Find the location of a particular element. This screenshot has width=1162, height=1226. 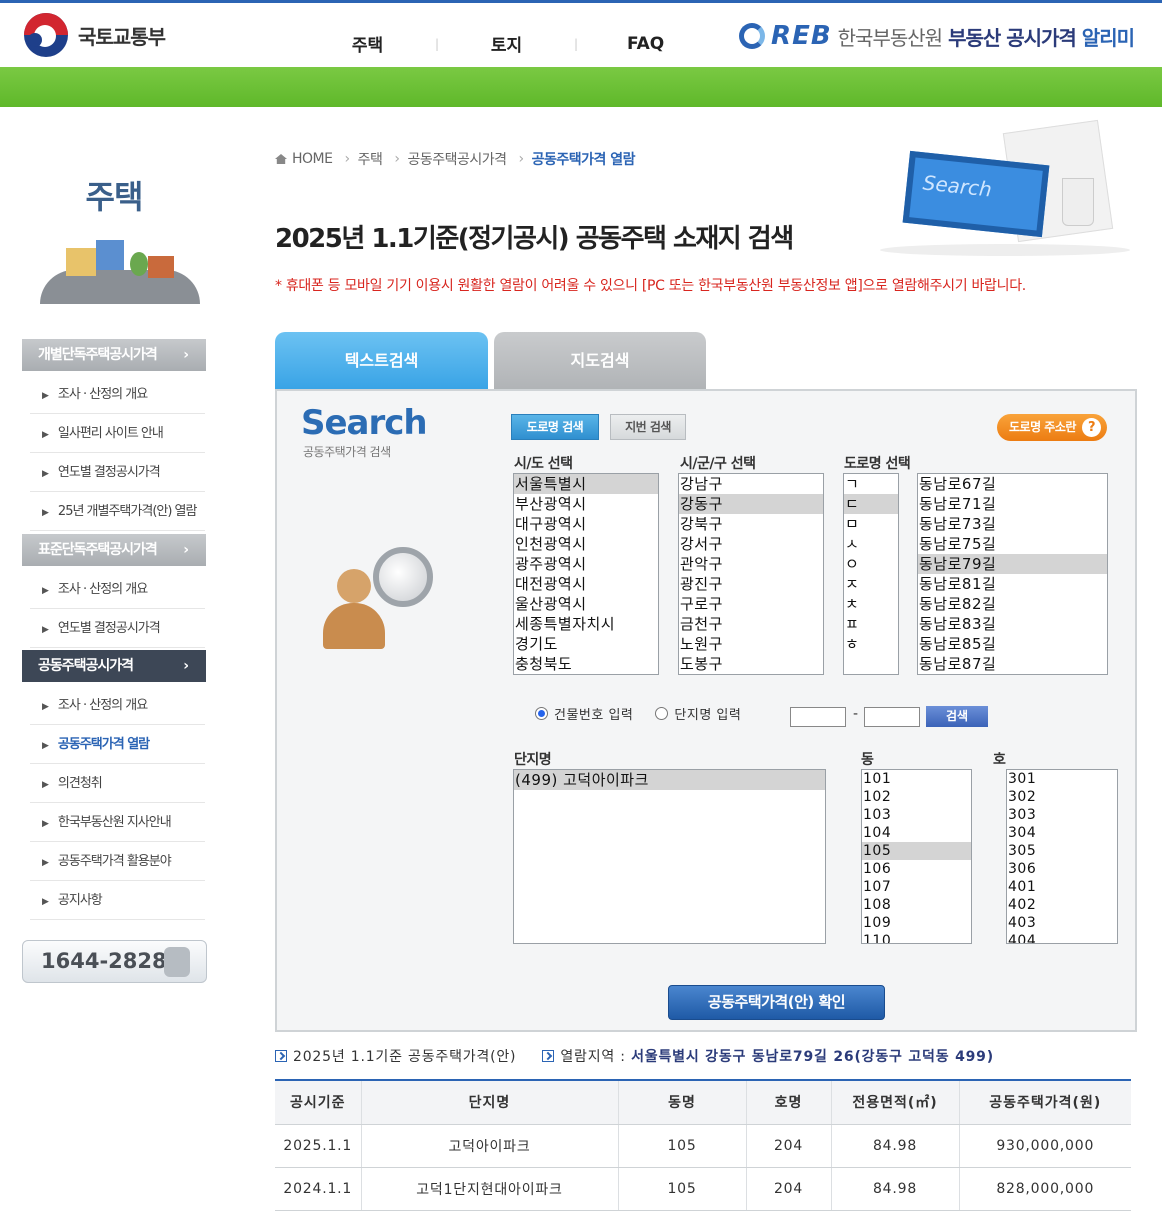

tab-text-search: 텍스트검색 is located at coordinates (381, 361).